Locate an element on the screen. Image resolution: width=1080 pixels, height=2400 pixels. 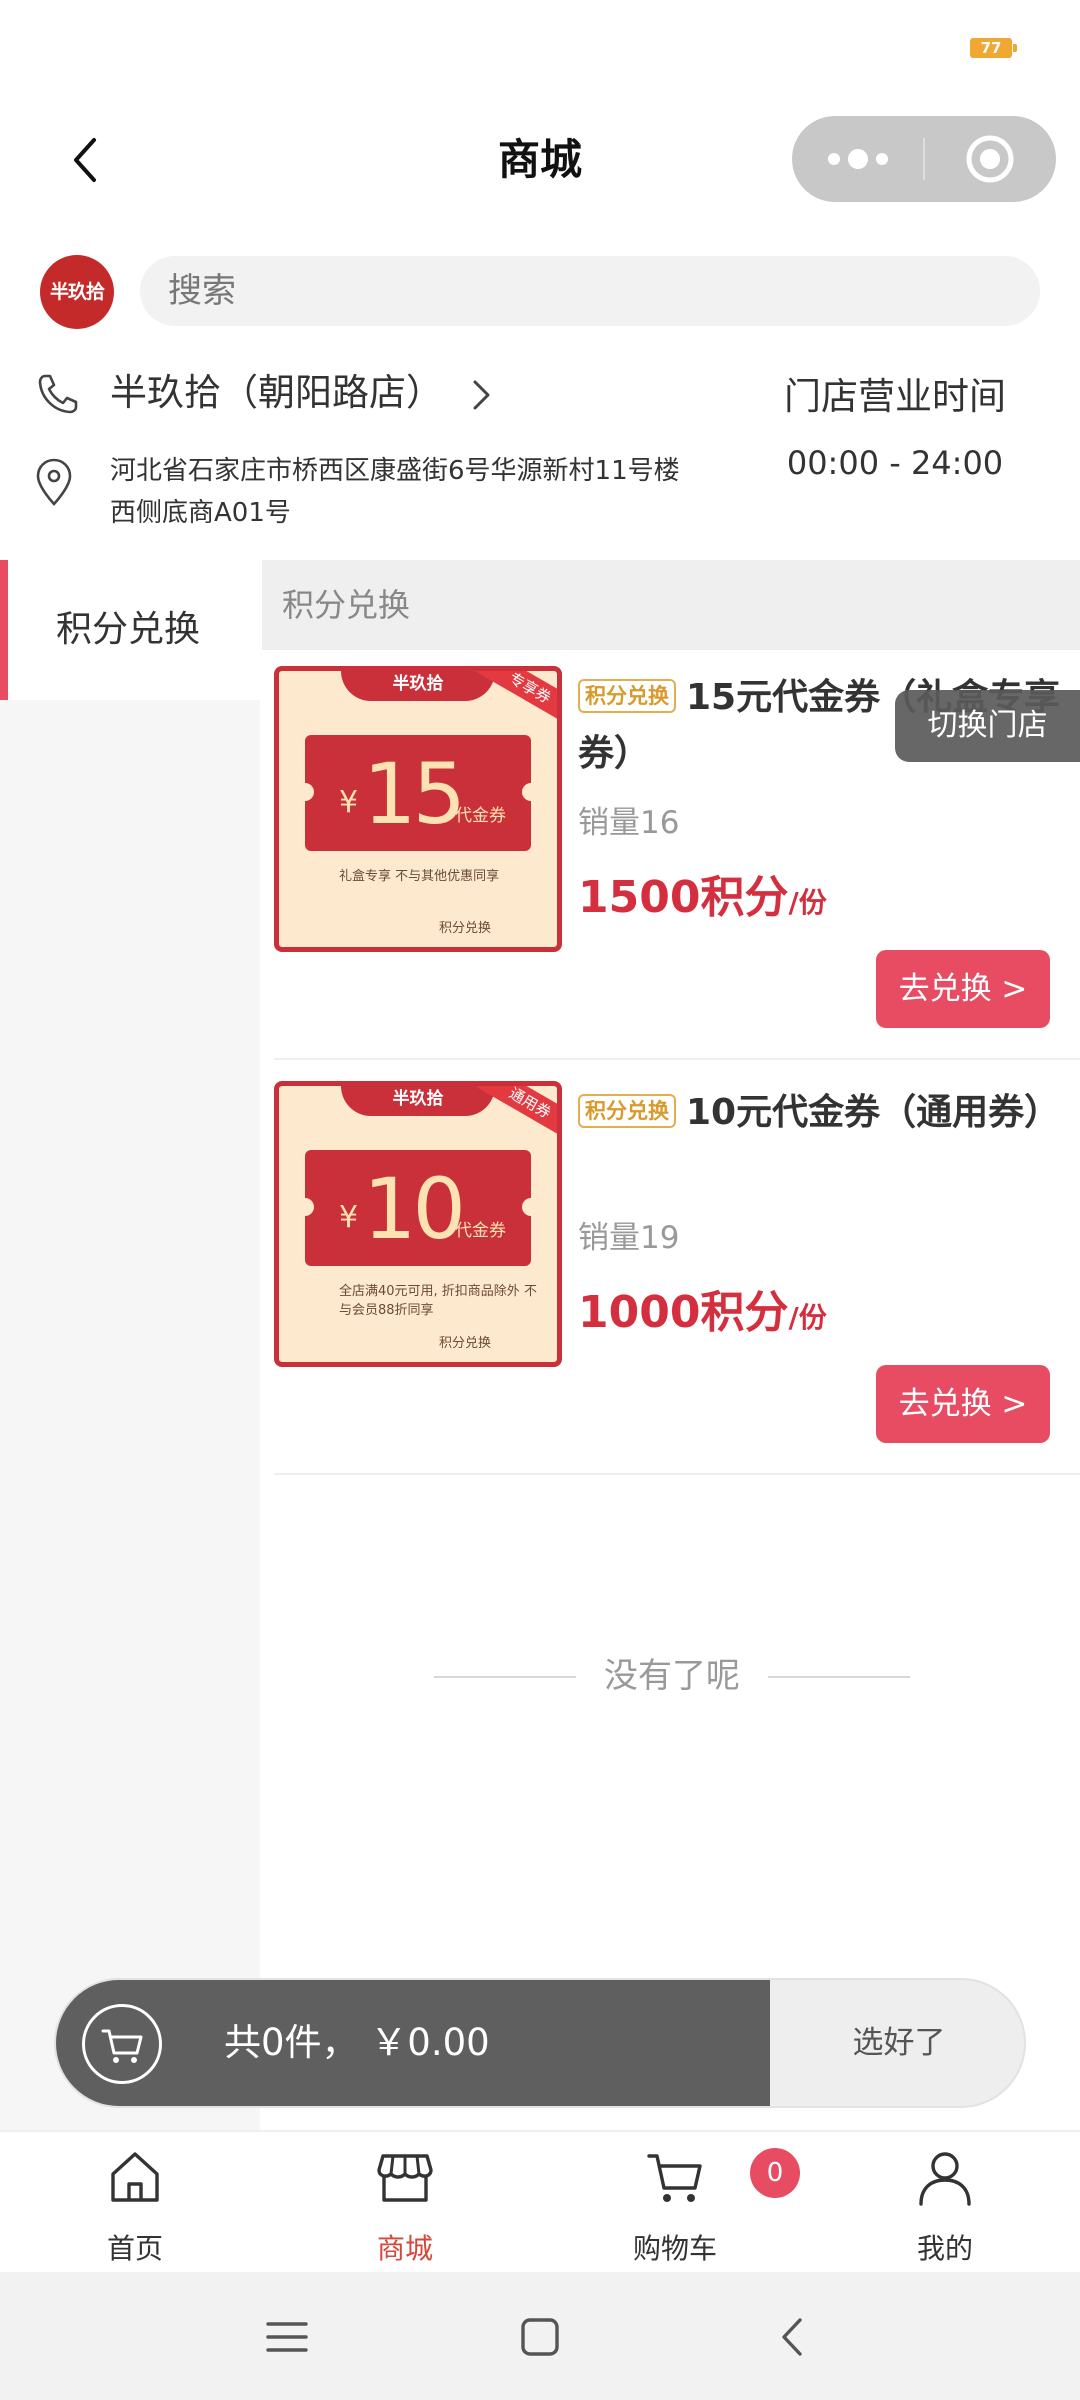
system-navigation-bar is located at coordinates (540, 2336).